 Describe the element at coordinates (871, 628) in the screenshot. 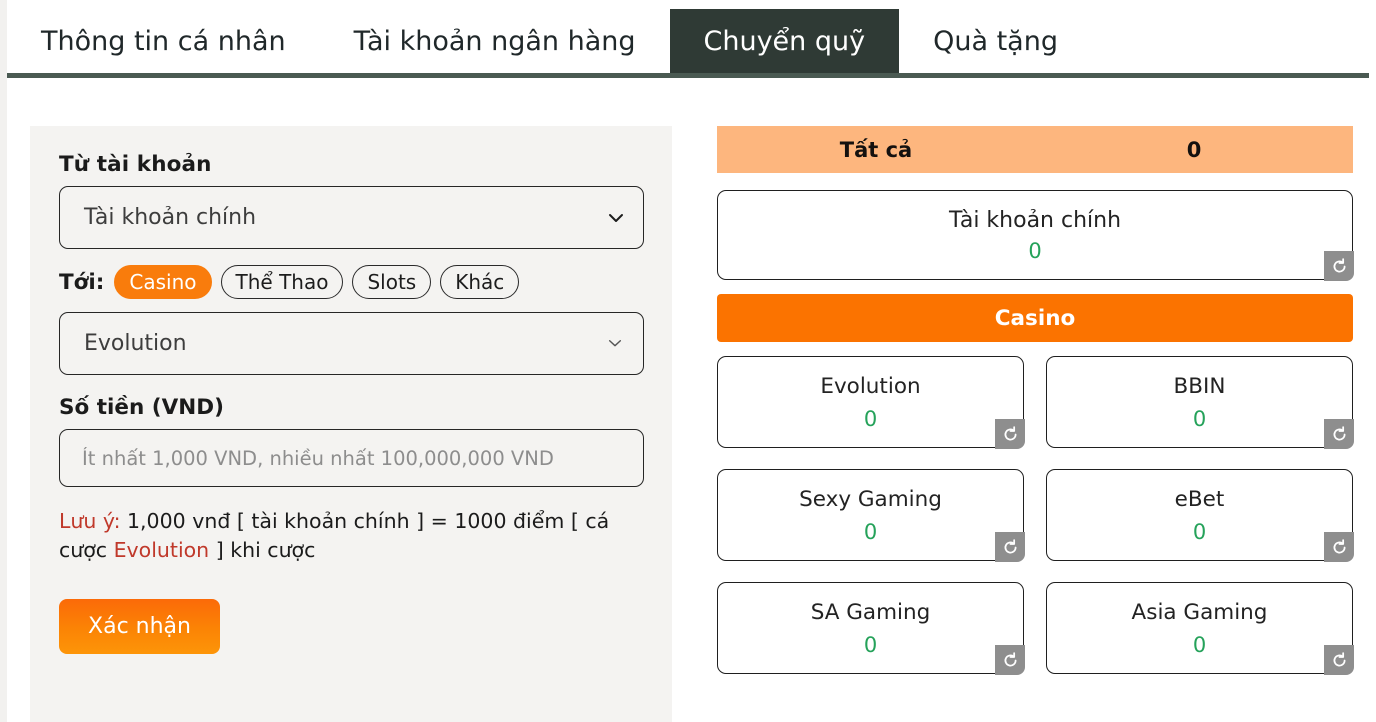

I see `provider-card-sa-gaming: SA Gaming 0` at that location.